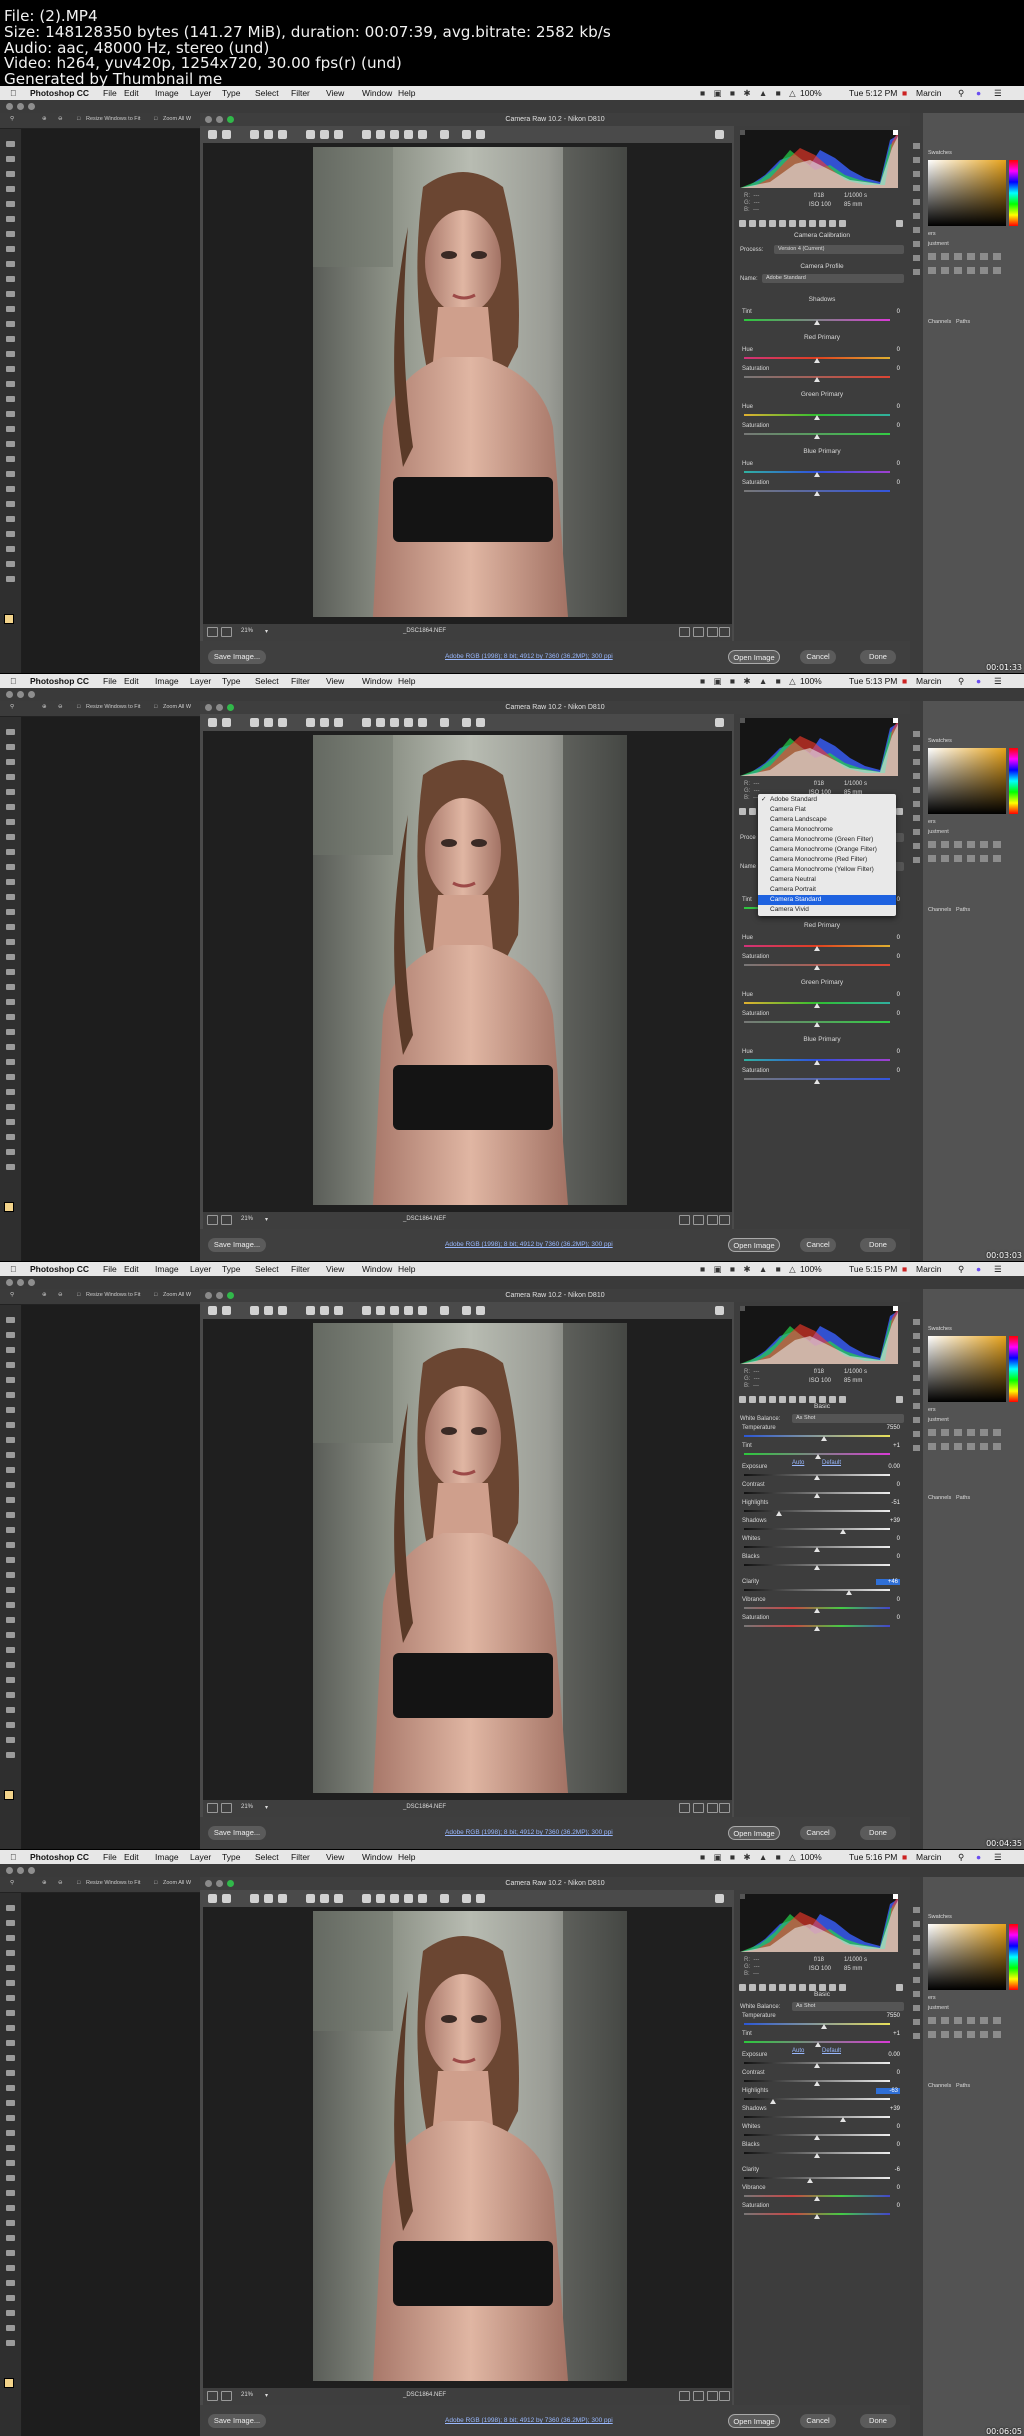  I want to click on targeted-adjust-icon, so click(282, 1310).